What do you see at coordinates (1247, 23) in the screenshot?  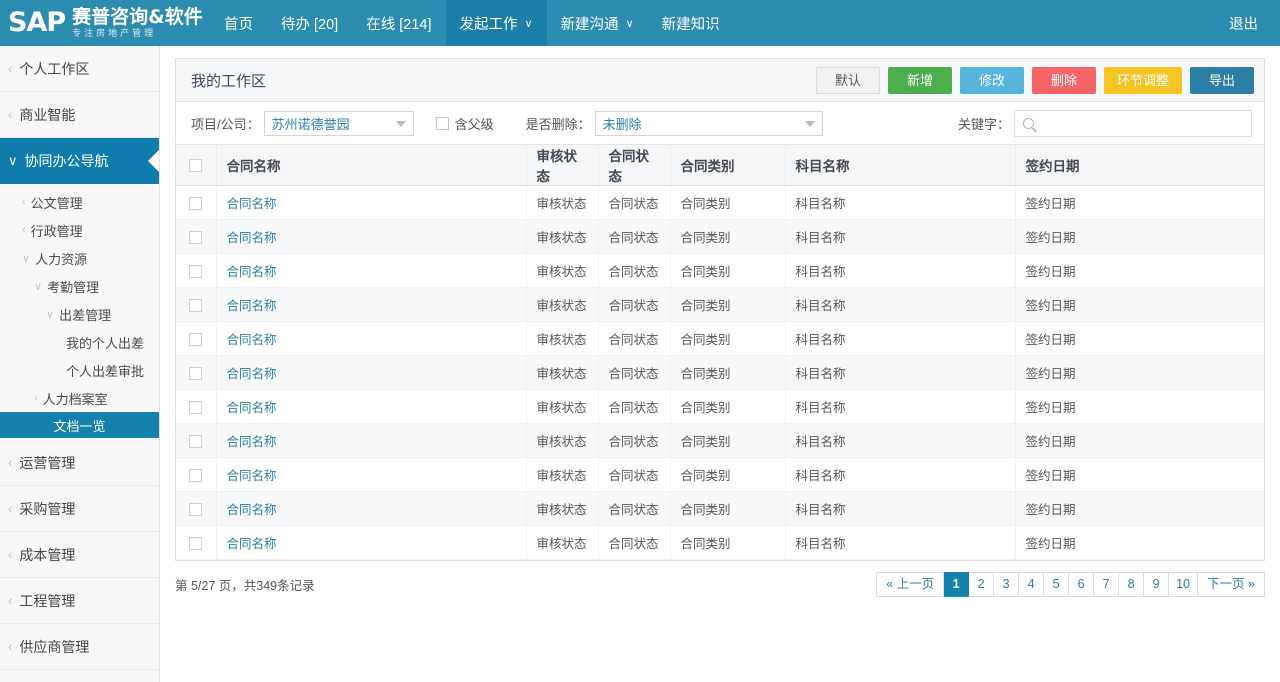 I see `nav-logout: 退出` at bounding box center [1247, 23].